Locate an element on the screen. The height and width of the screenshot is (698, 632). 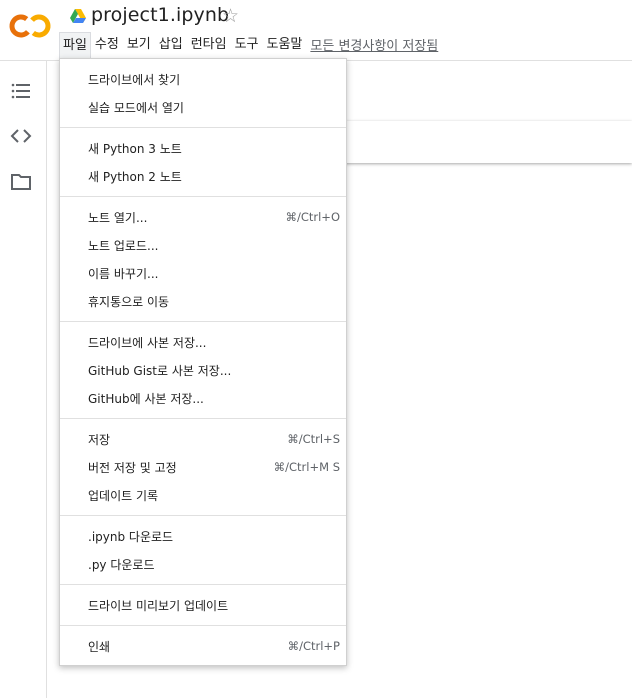
menu-item-download-py: .py 다운로드 is located at coordinates (203, 564).